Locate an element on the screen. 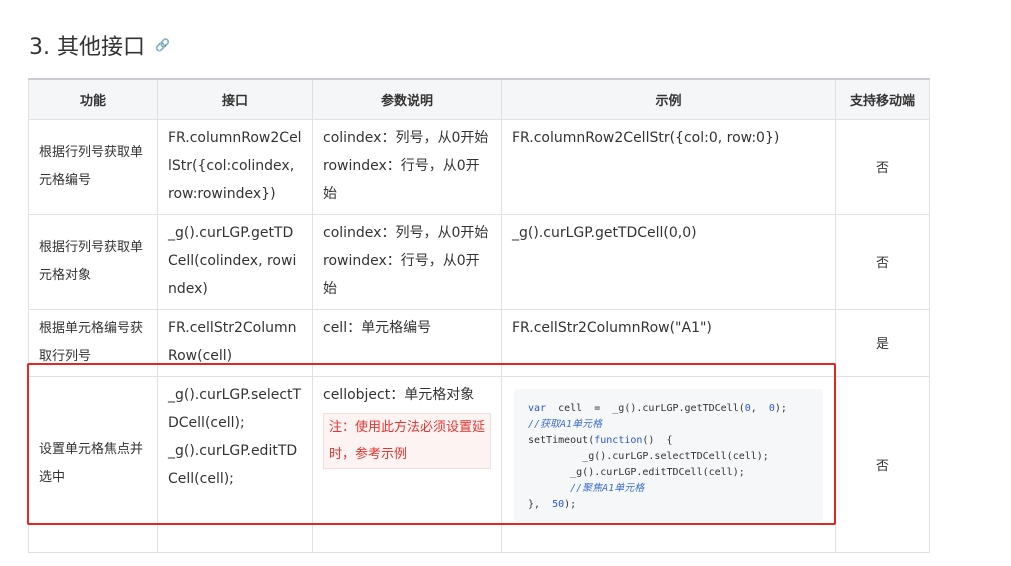 The height and width of the screenshot is (566, 1011). example-cell: FR.columnRow2CellStr({col:0, row:0}) is located at coordinates (668, 166).